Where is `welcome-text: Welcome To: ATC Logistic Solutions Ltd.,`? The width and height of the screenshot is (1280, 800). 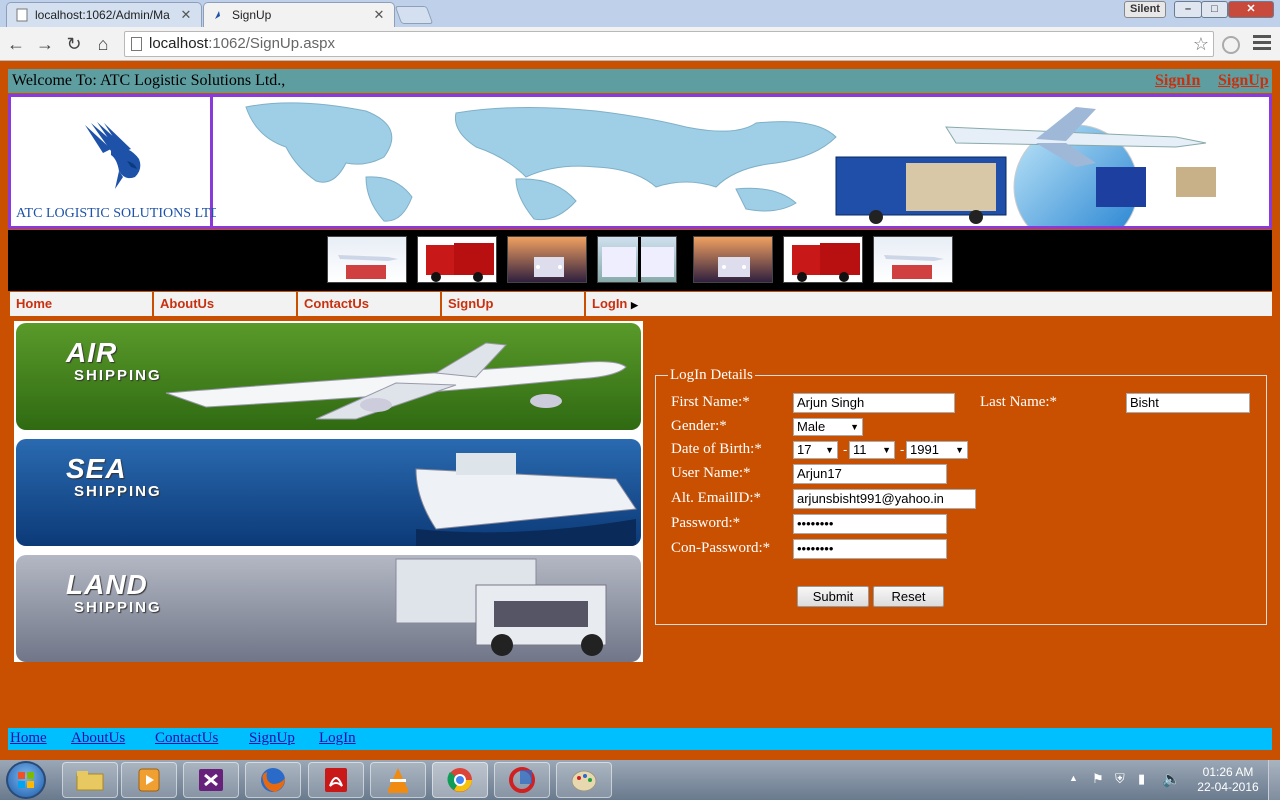
welcome-text: Welcome To: ATC Logistic Solutions Ltd., is located at coordinates (149, 80).